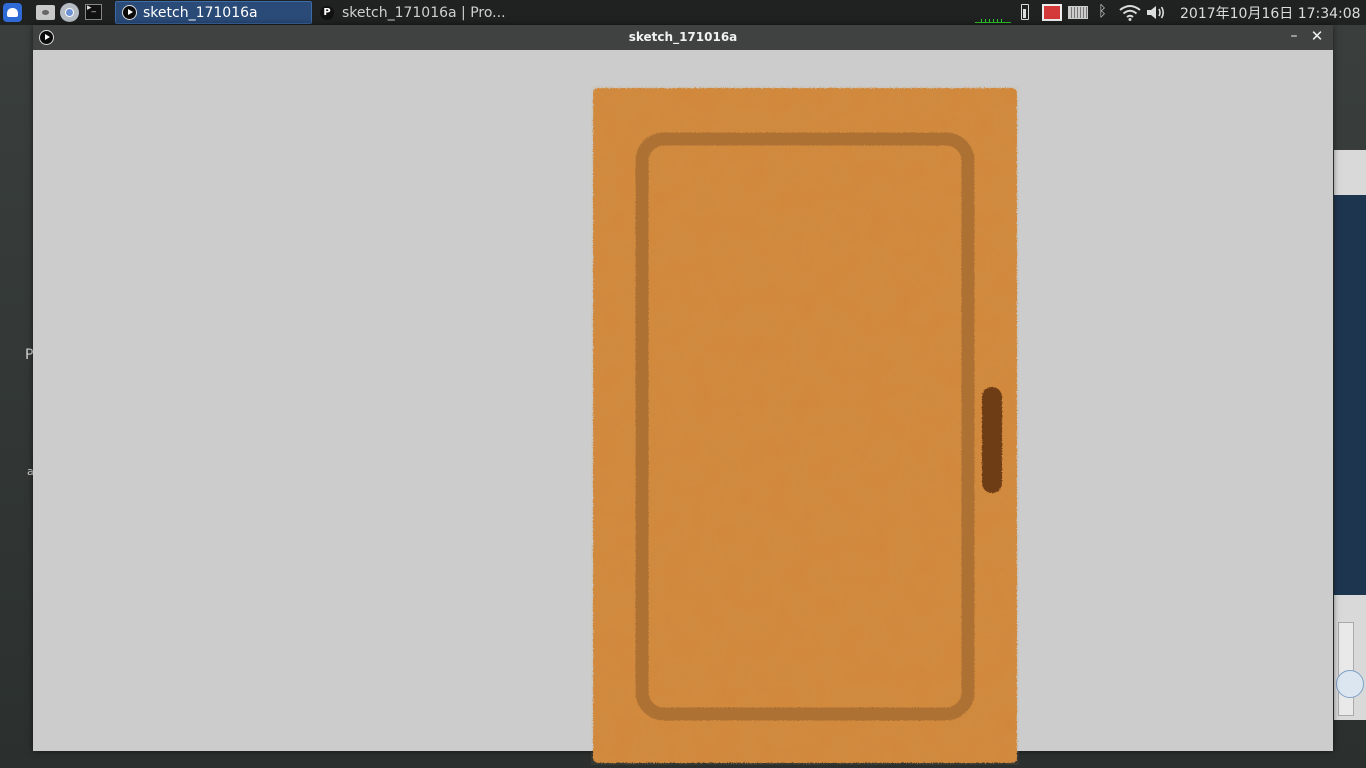 This screenshot has width=1366, height=768. I want to click on wifi-icon, so click(1130, 12).